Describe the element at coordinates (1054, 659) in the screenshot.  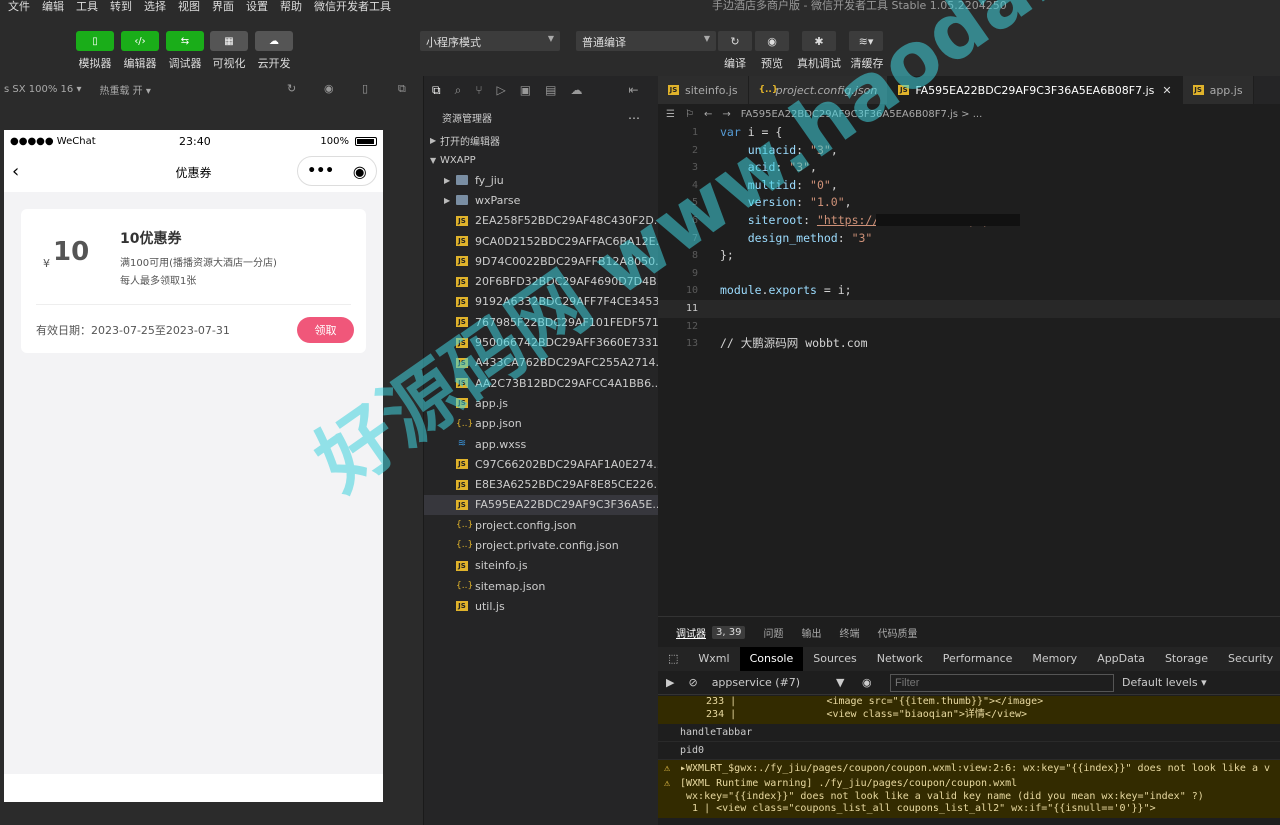
I see `panel-memory: Memory` at that location.